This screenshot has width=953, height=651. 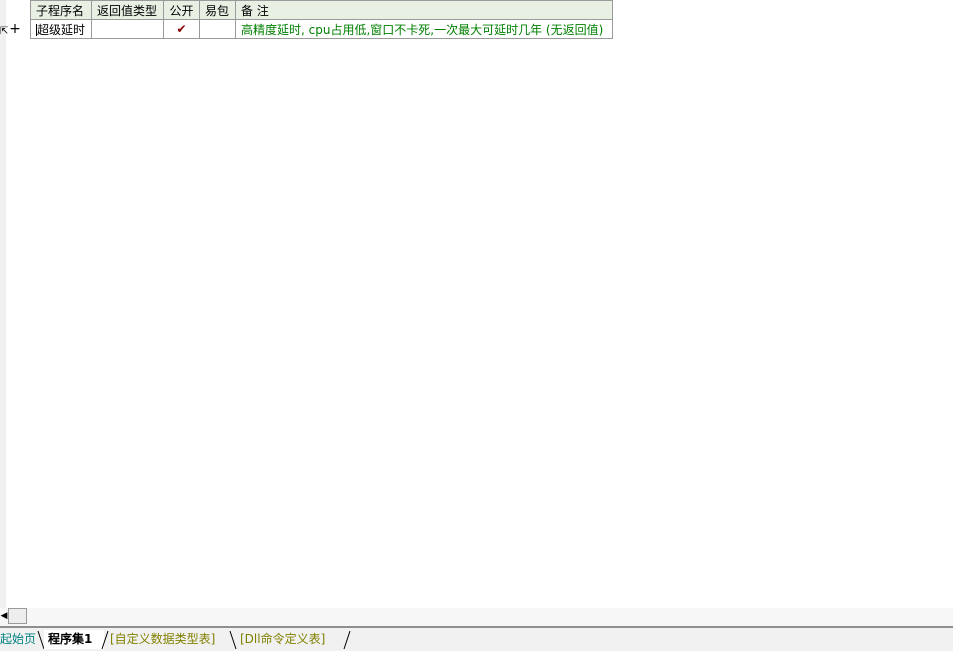 What do you see at coordinates (424, 29) in the screenshot?
I see `remark-cell: 高精度延时, cpu占用低,窗口不卡死,一次最大可延时几年 (无返回值)` at bounding box center [424, 29].